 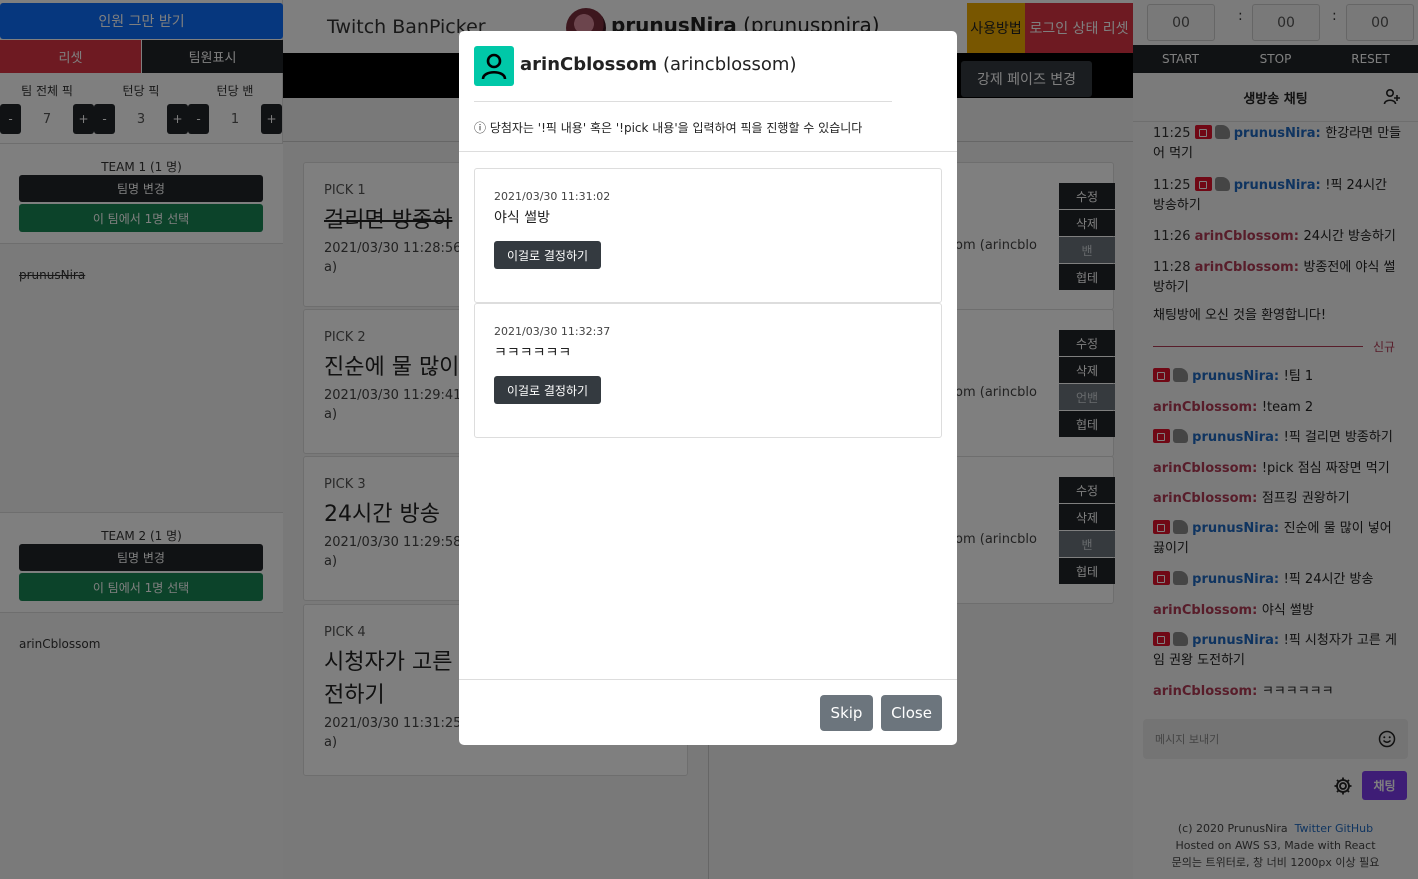 I want to click on skip-button: Skip, so click(x=846, y=713).